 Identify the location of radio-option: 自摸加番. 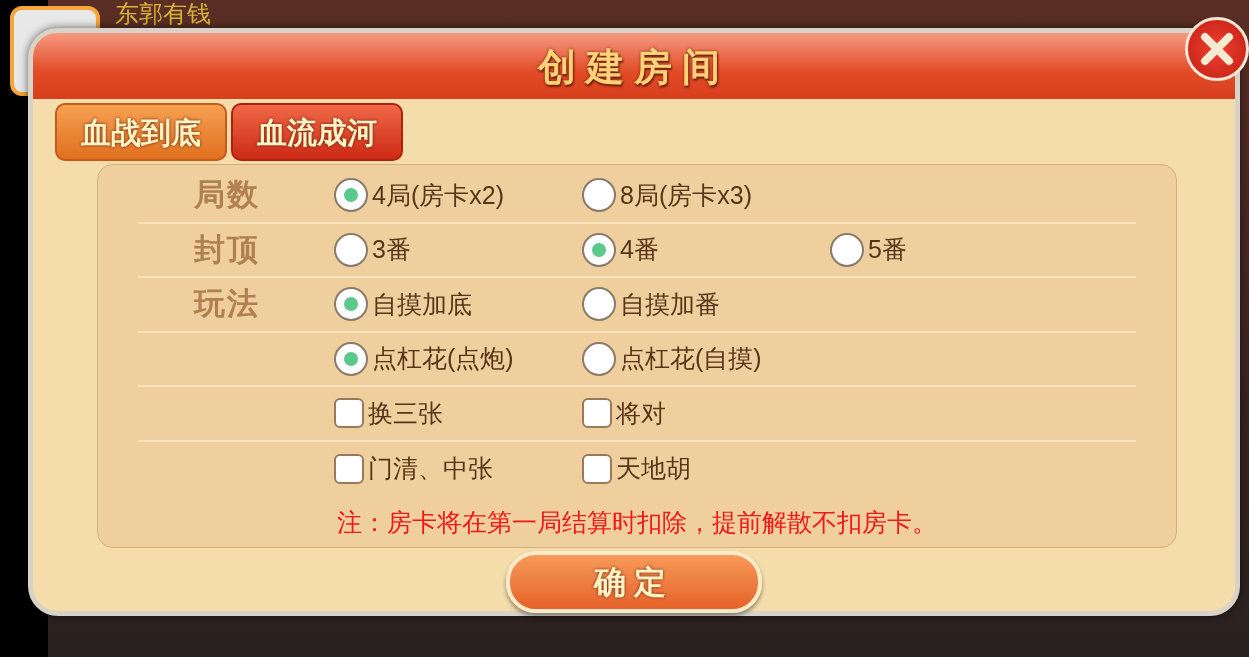
(706, 304).